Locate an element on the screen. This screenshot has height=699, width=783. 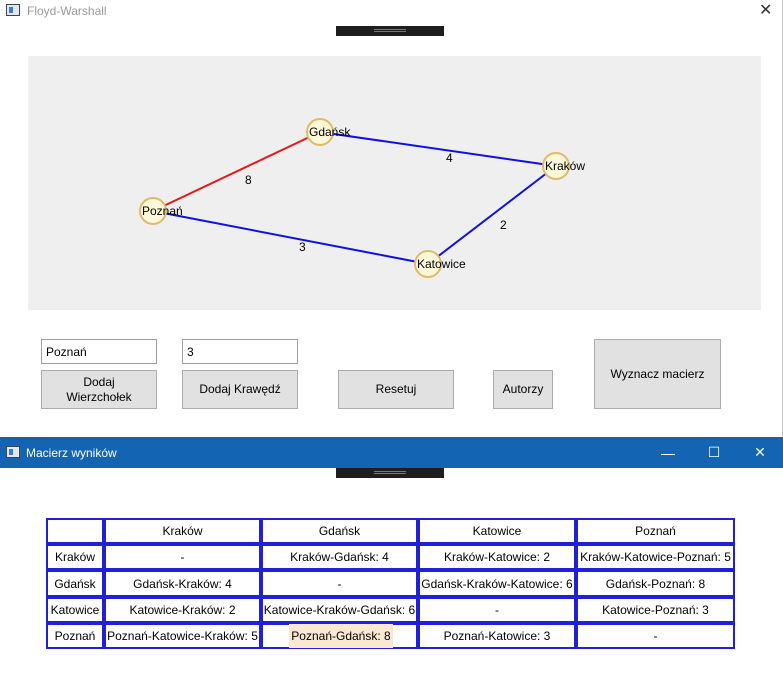
matrix-column-header: Gdańsk is located at coordinates (339, 531).